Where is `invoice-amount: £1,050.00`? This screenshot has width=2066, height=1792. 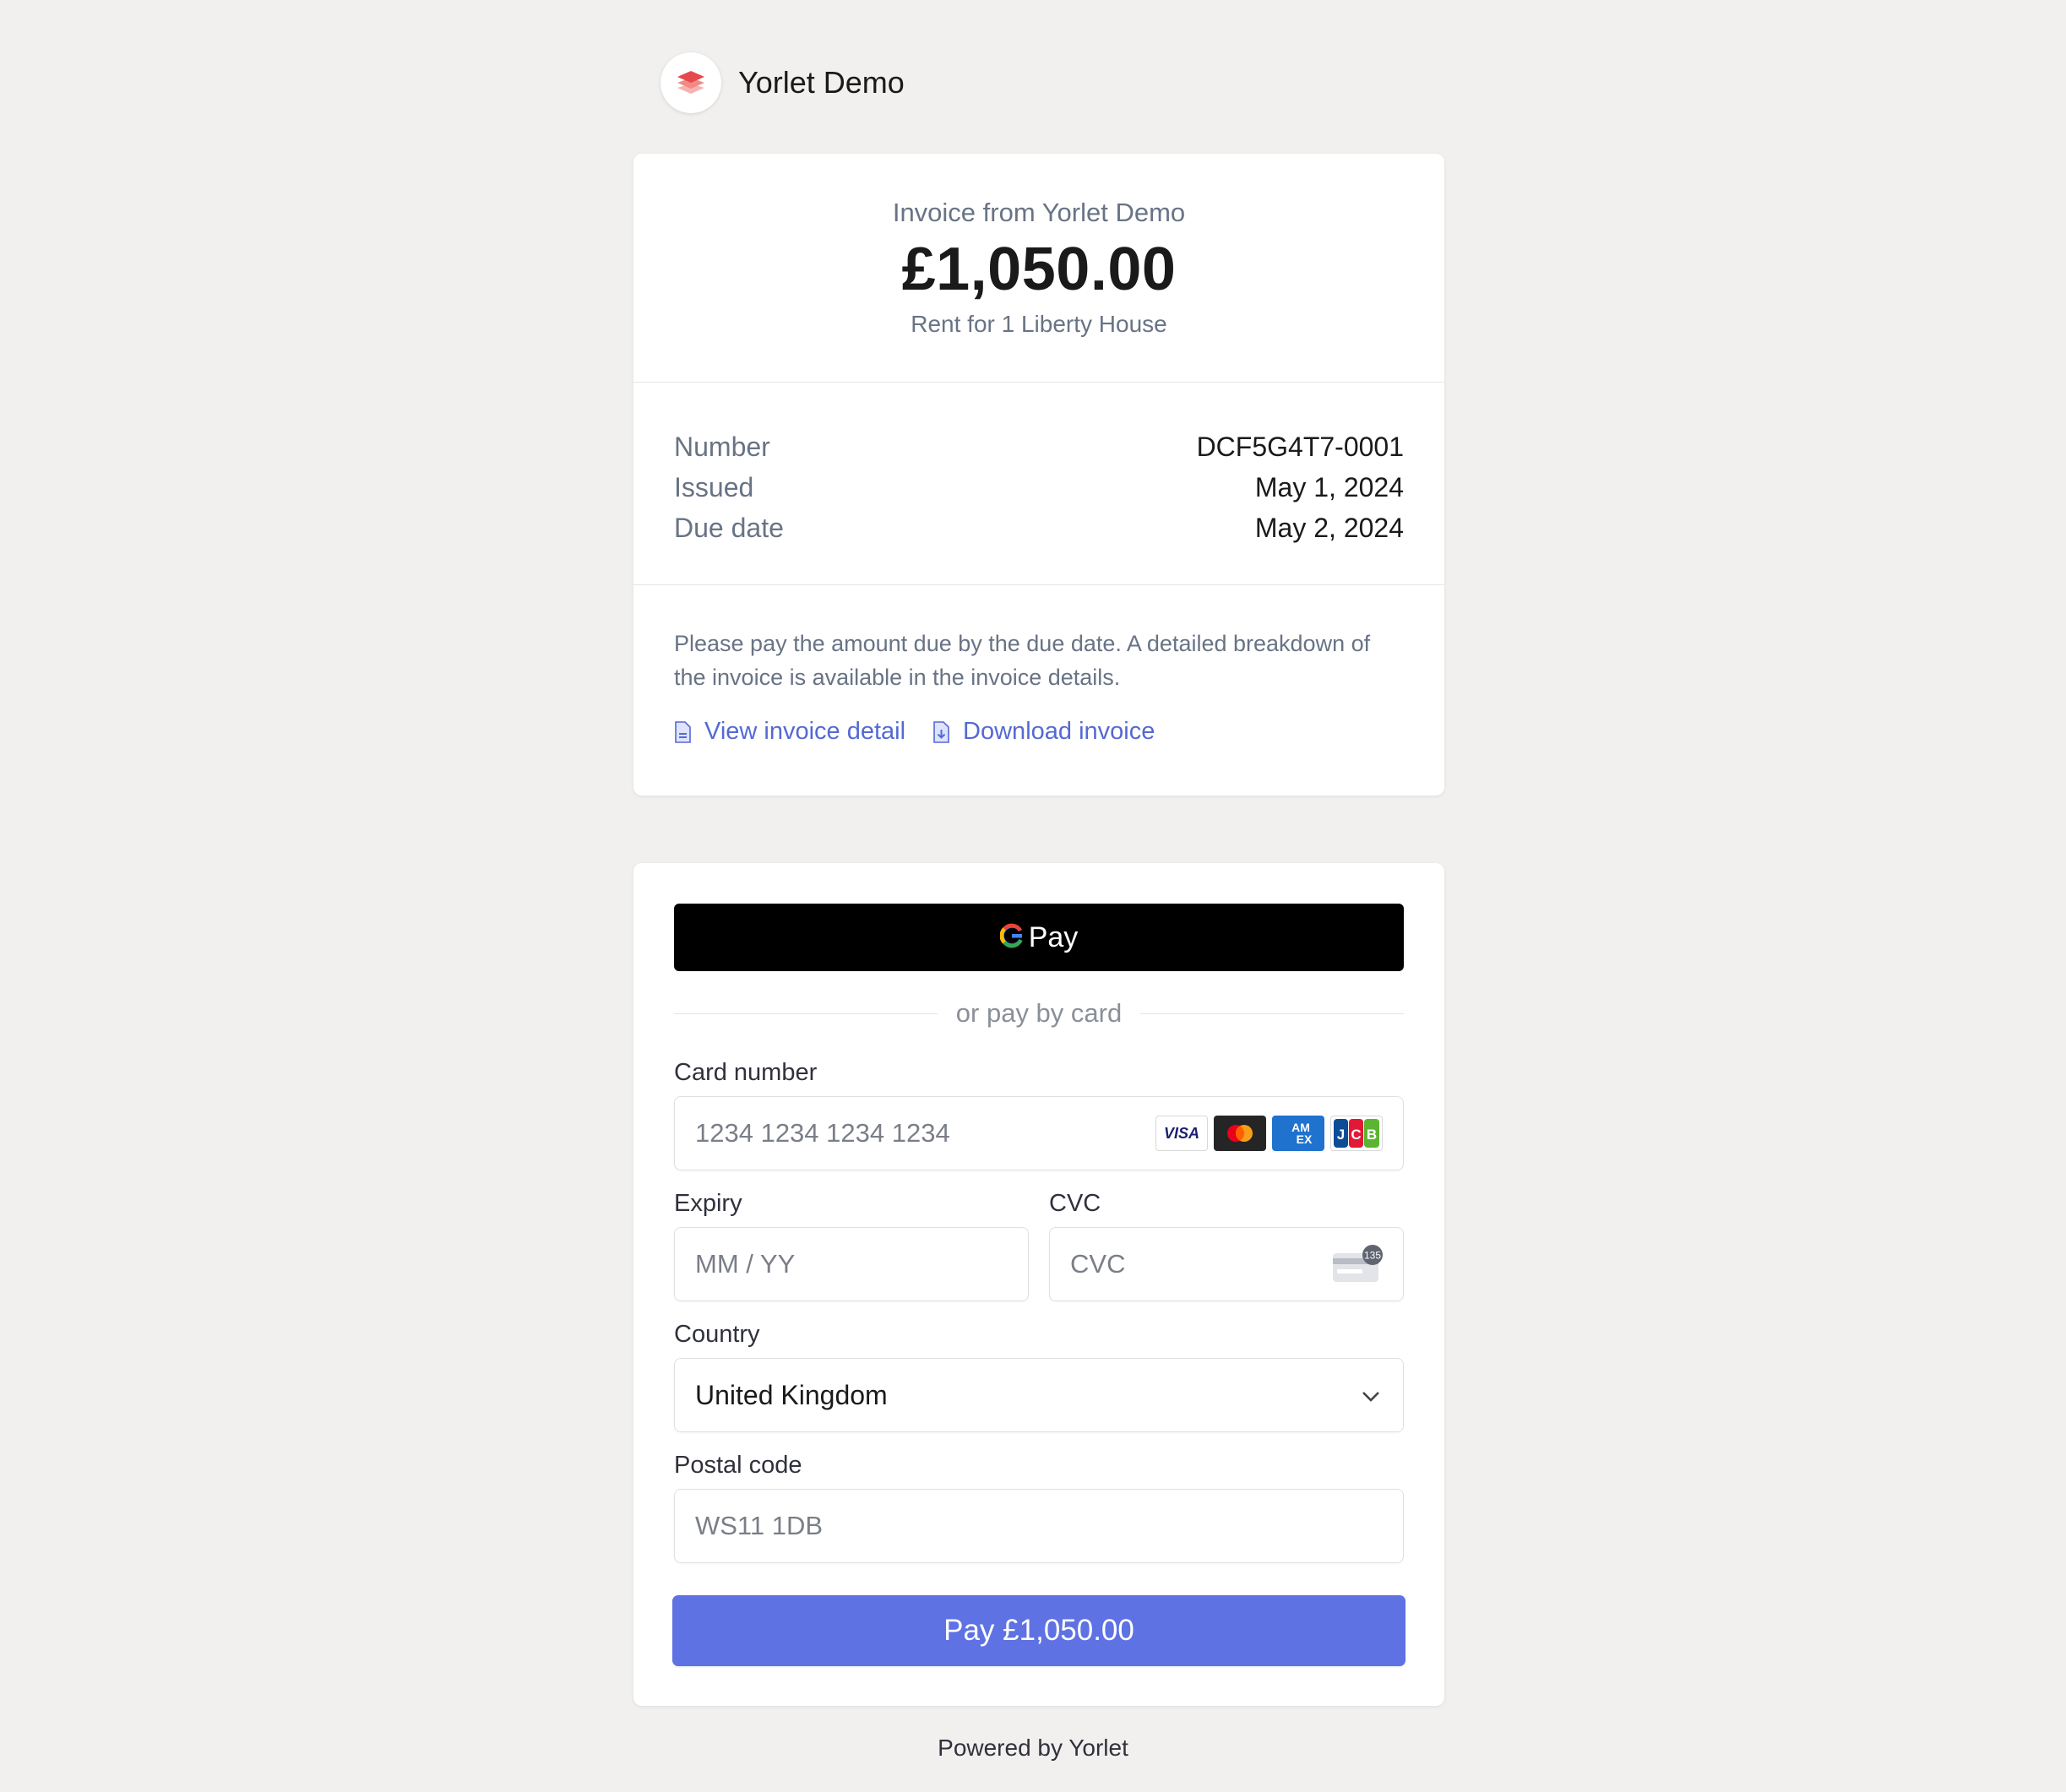 invoice-amount: £1,050.00 is located at coordinates (1039, 269).